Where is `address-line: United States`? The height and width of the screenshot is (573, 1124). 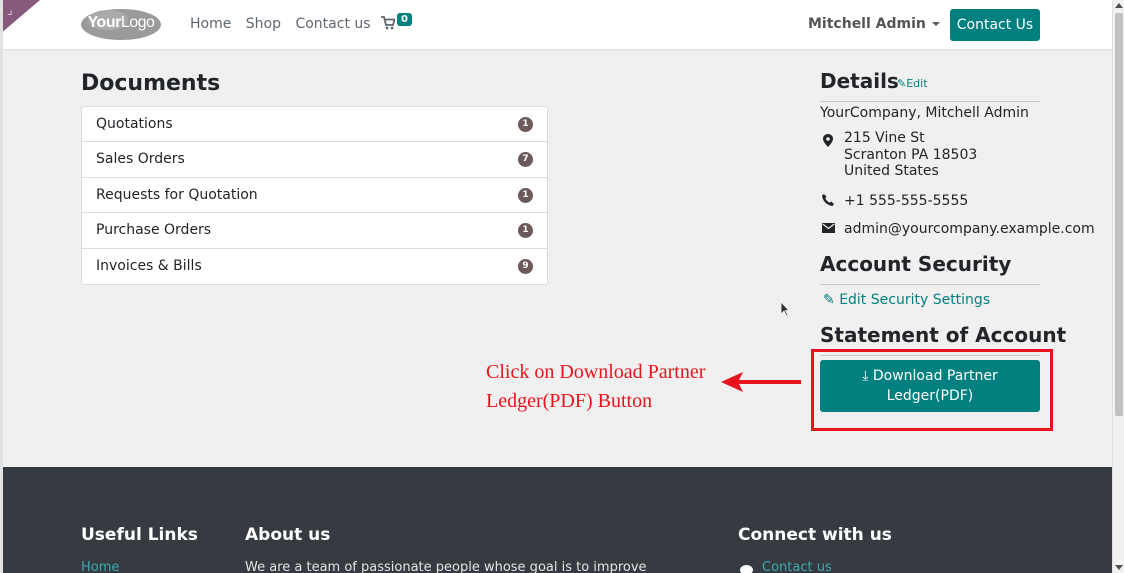 address-line: United States is located at coordinates (891, 171).